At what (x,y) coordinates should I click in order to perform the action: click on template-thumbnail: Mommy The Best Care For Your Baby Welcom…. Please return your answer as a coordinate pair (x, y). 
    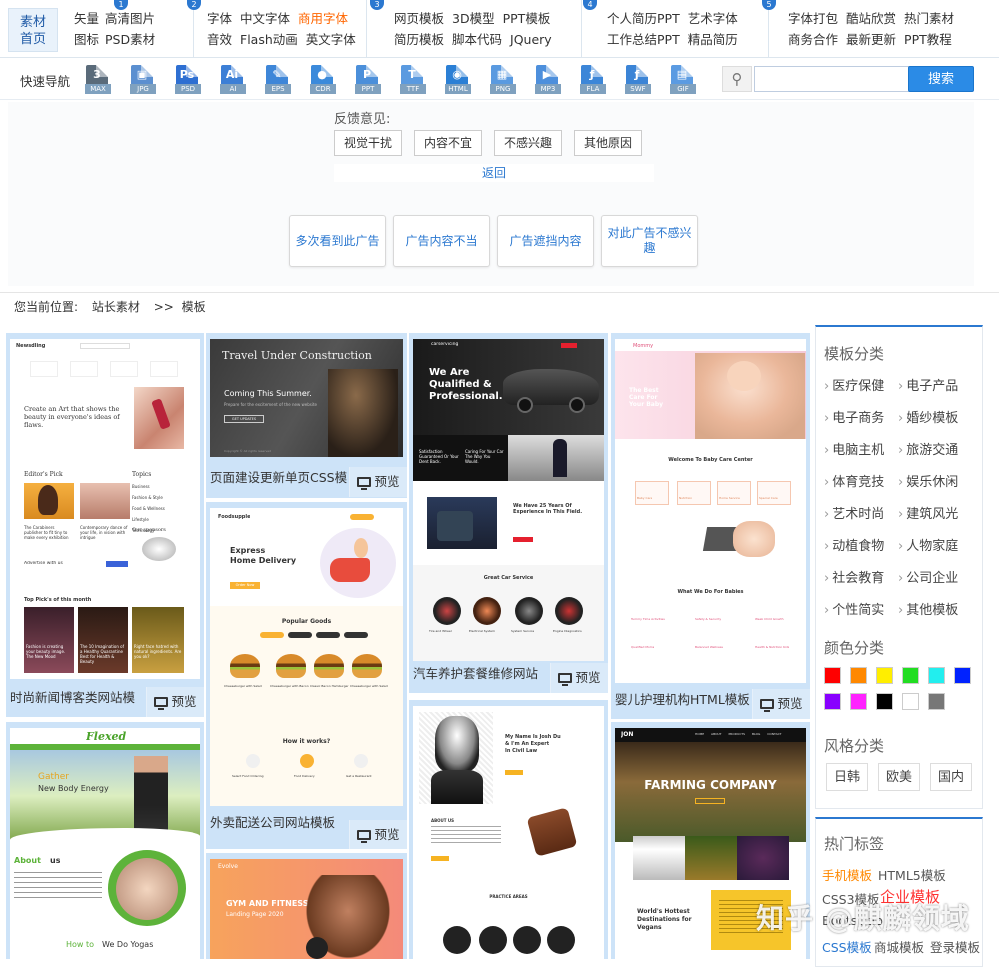
    Looking at the image, I should click on (710, 511).